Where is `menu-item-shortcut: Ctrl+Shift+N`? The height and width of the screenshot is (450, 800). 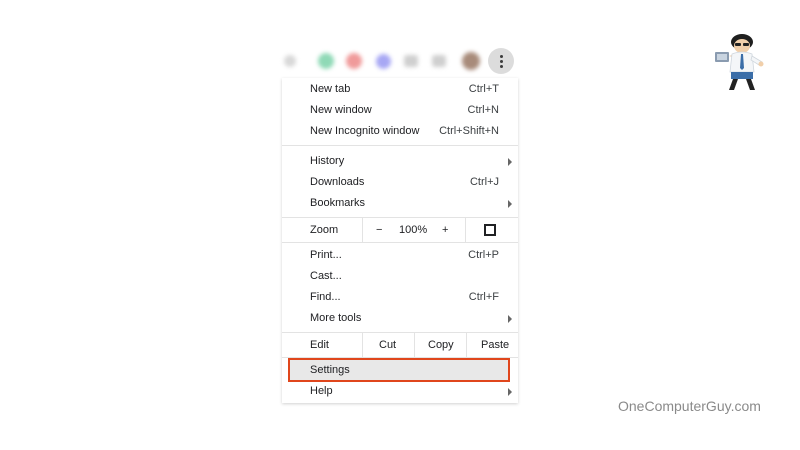 menu-item-shortcut: Ctrl+Shift+N is located at coordinates (469, 131).